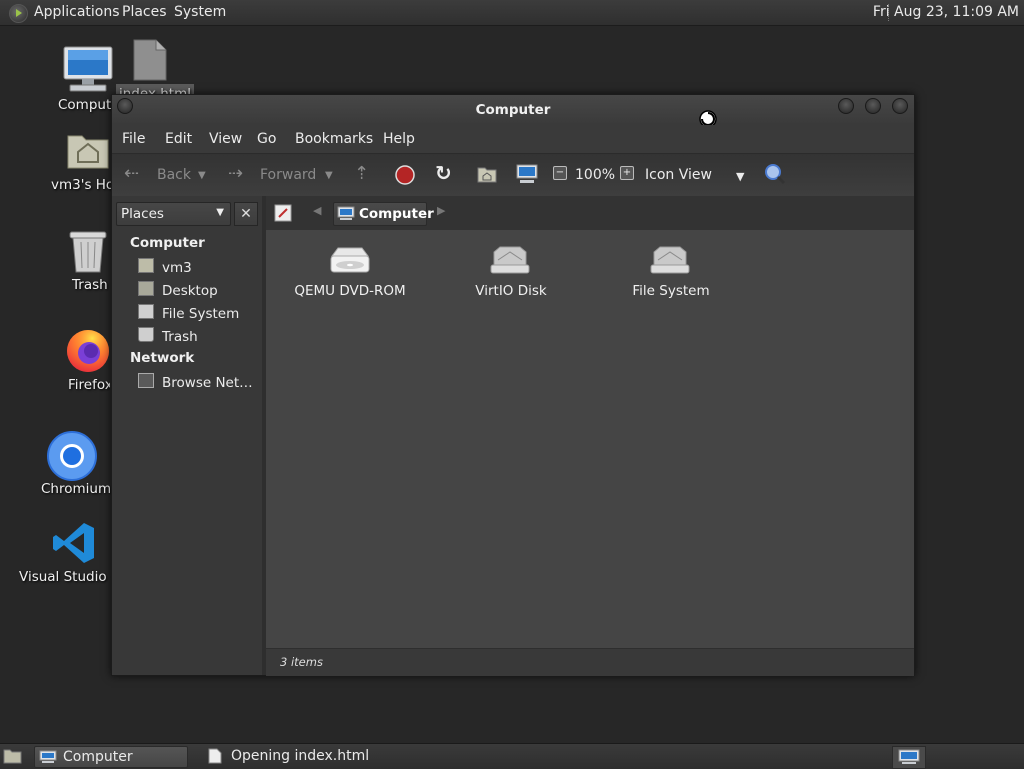 This screenshot has height=769, width=1024. I want to click on sidebar-item-file-system: File System, so click(188, 313).